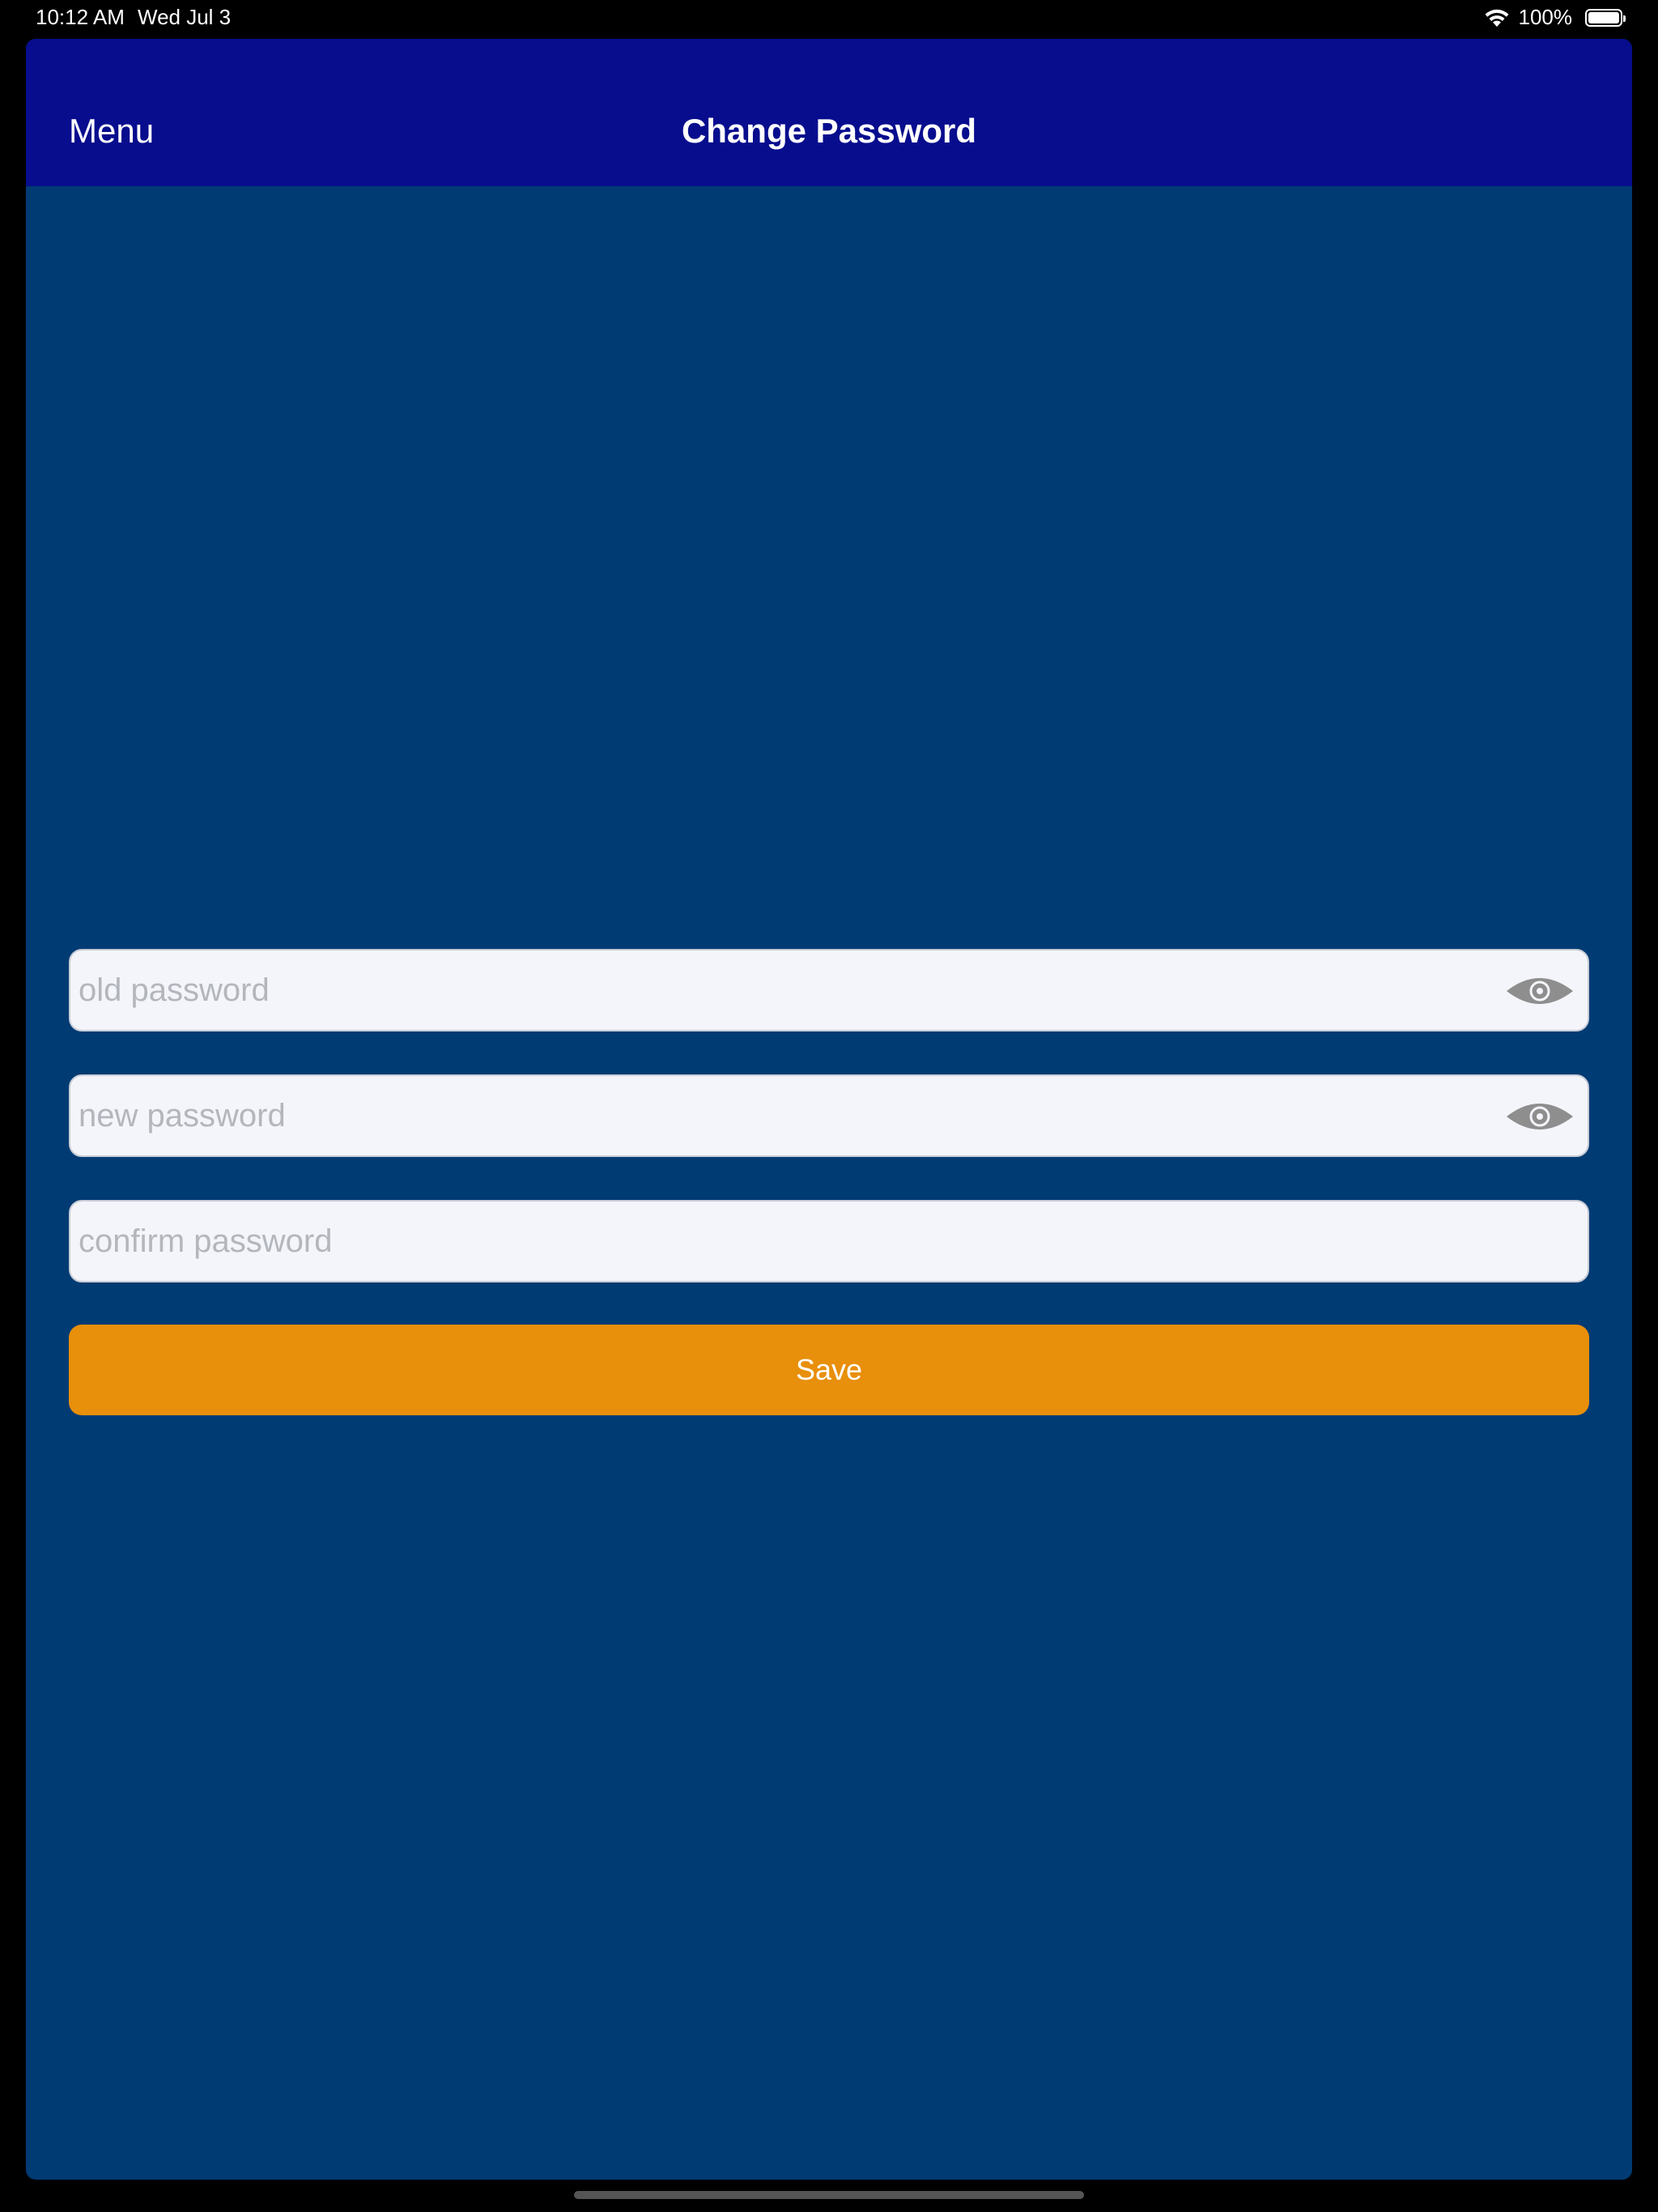 The height and width of the screenshot is (2212, 1658). I want to click on old-password-field, so click(829, 991).